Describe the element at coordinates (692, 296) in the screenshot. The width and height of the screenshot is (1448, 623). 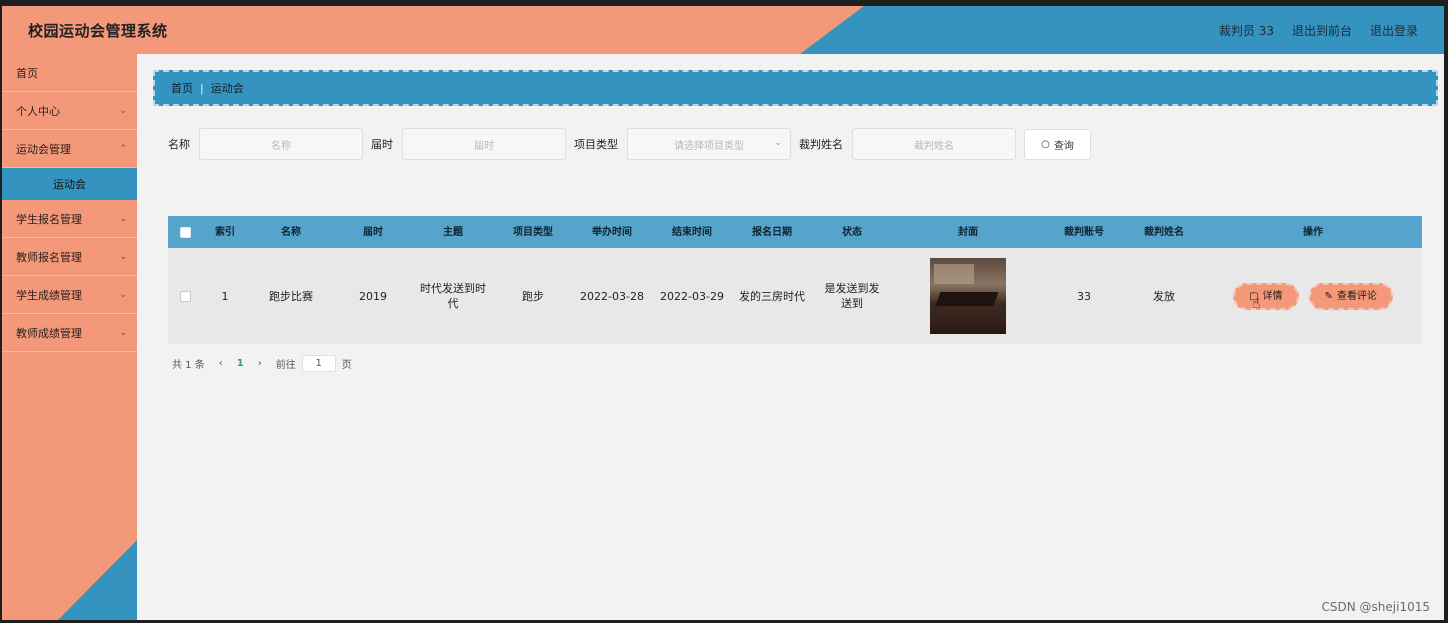
I see `cell-end: 2022-03-29` at that location.